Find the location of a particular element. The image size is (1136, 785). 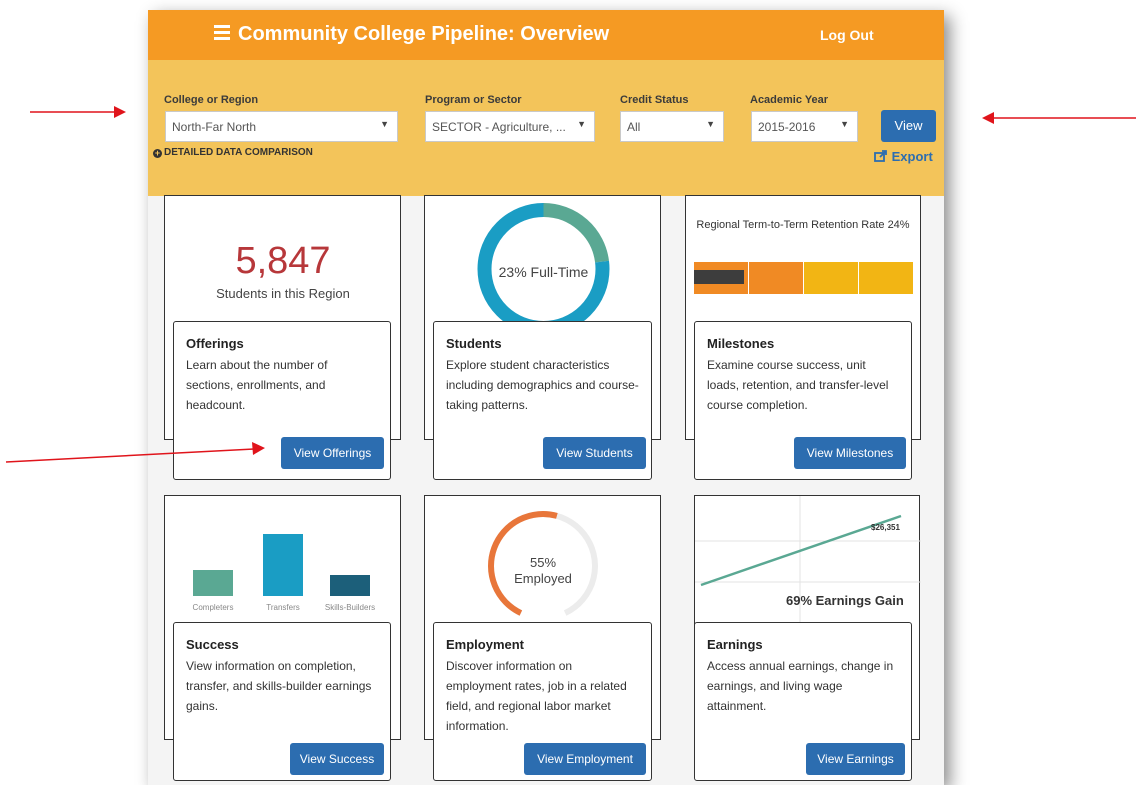

milestones-title: Milestones is located at coordinates (741, 343).